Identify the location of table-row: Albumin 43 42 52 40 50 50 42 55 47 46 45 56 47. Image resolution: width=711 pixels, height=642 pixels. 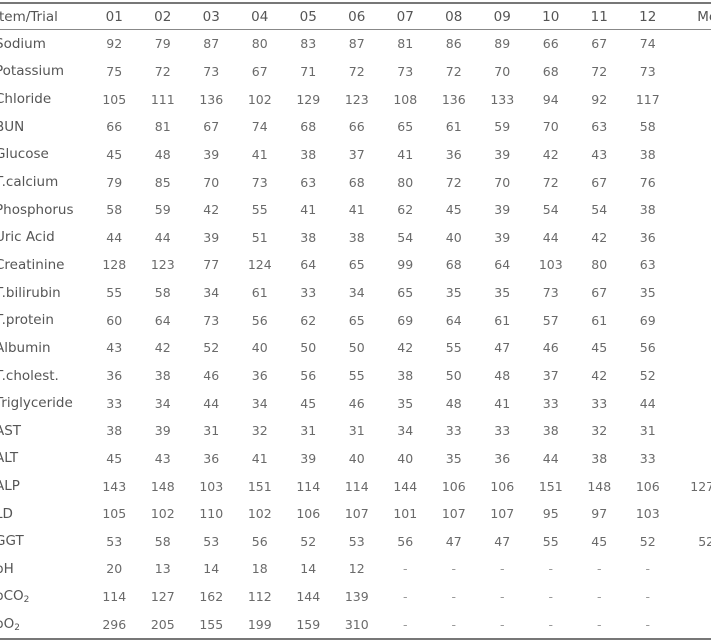
(355, 348).